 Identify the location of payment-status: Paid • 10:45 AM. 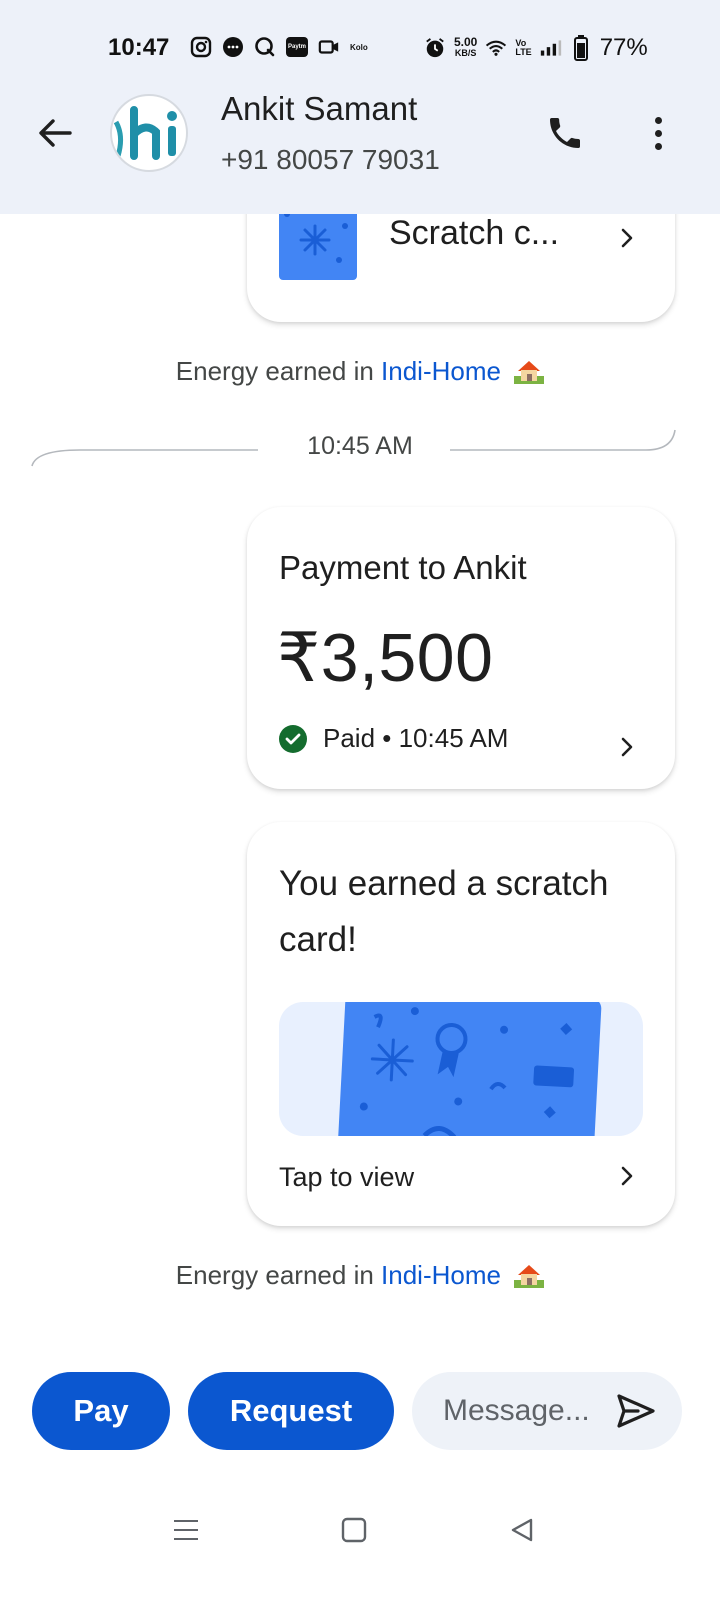
(393, 738).